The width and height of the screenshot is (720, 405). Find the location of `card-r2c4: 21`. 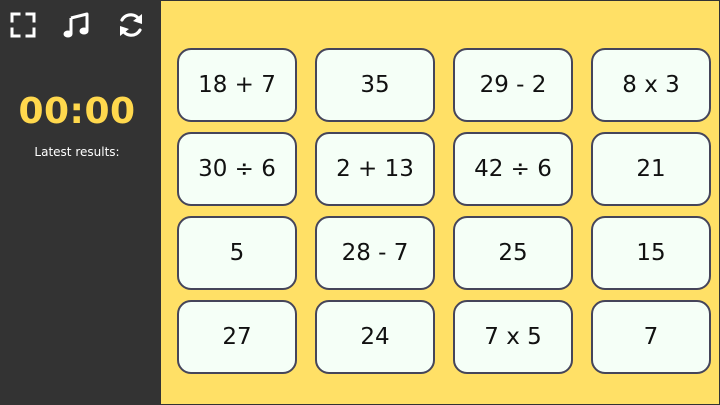

card-r2c4: 21 is located at coordinates (651, 169).